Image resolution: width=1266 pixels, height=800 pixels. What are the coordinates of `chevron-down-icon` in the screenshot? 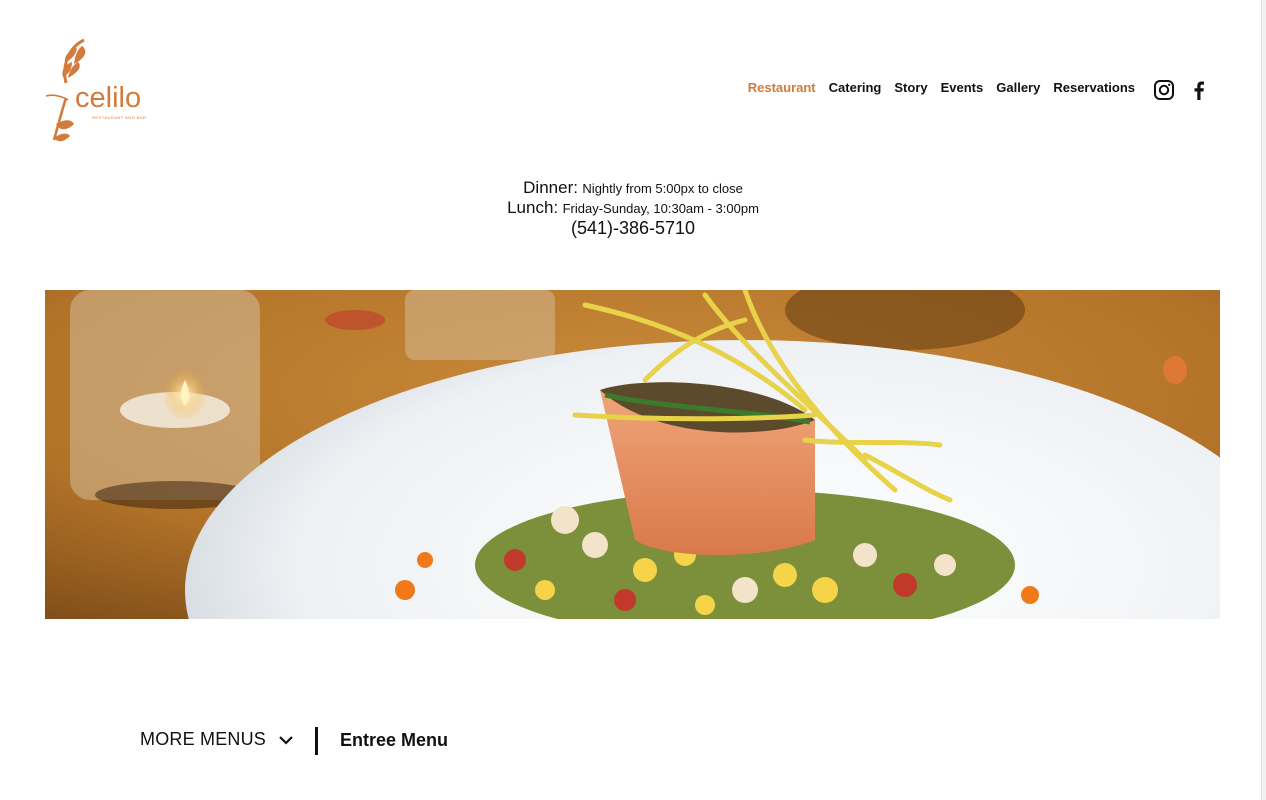 It's located at (286, 740).